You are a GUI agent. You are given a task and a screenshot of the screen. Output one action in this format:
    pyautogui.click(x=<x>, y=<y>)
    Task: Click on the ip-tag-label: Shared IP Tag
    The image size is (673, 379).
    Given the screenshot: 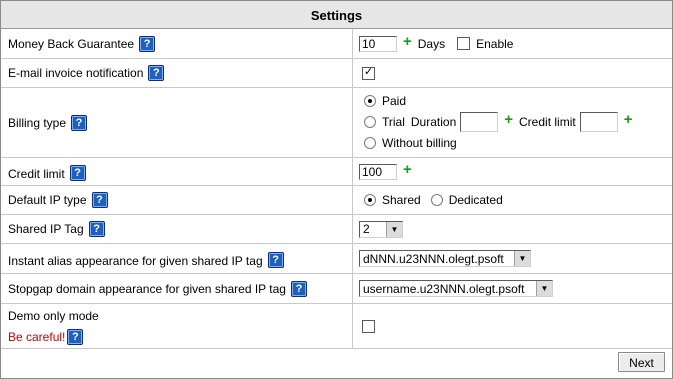 What is the action you would take?
    pyautogui.click(x=46, y=229)
    